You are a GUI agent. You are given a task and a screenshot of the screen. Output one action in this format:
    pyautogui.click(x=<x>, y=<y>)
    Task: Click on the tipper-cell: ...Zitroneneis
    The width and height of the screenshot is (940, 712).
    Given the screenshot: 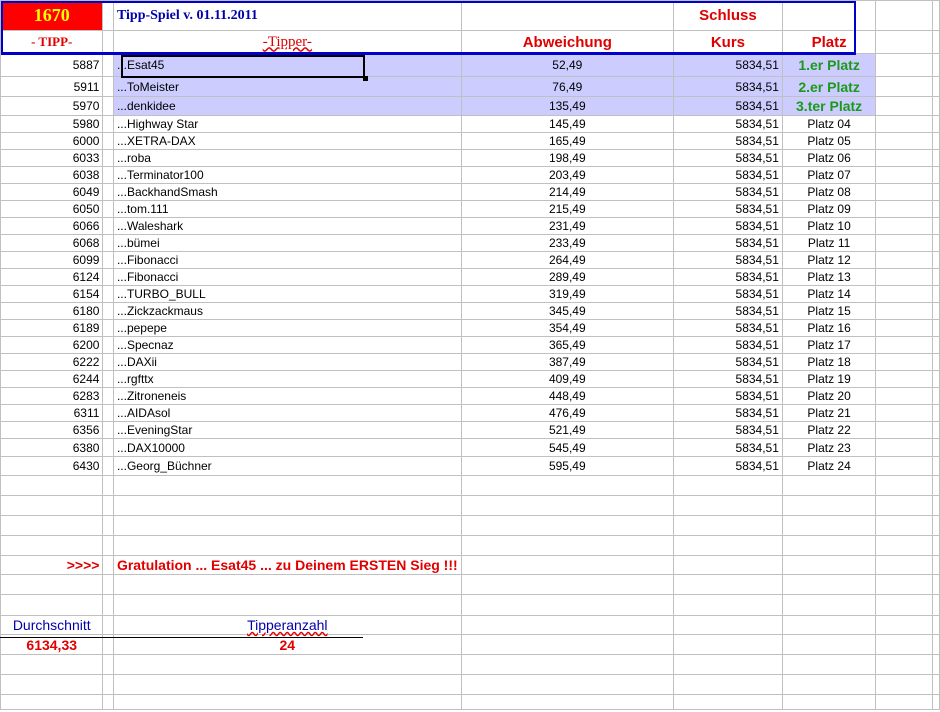 What is the action you would take?
    pyautogui.click(x=287, y=396)
    